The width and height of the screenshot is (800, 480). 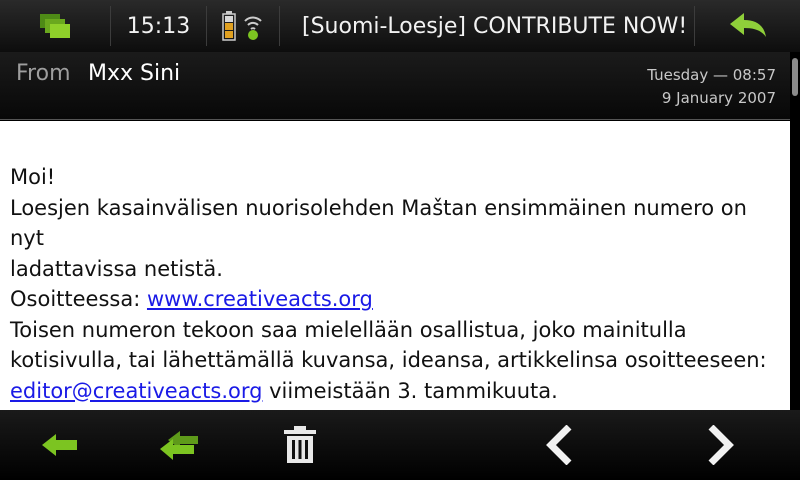 I want to click on previous-message-button, so click(x=560, y=445).